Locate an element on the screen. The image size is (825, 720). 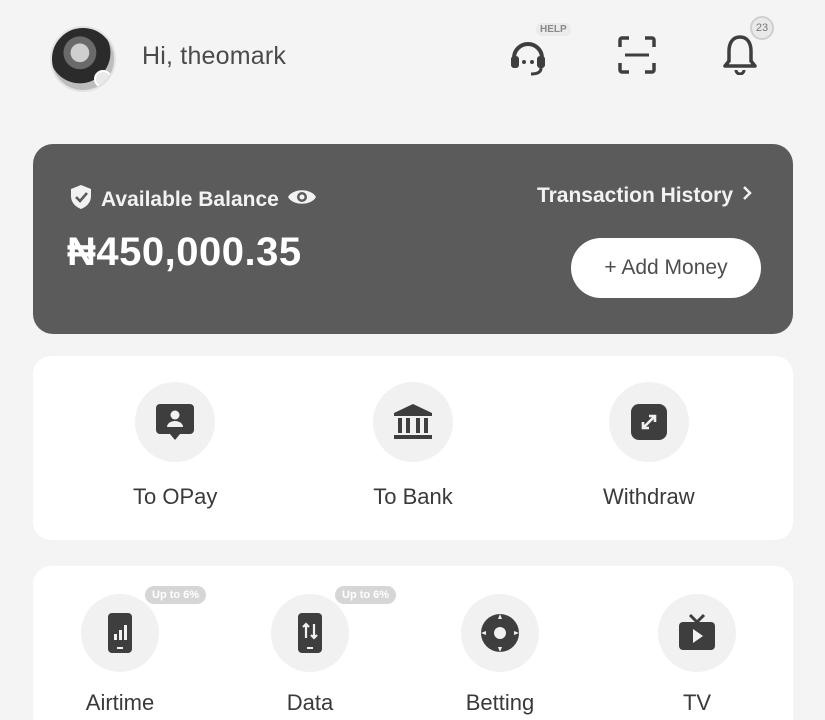
phone-data-icon is located at coordinates (310, 633).